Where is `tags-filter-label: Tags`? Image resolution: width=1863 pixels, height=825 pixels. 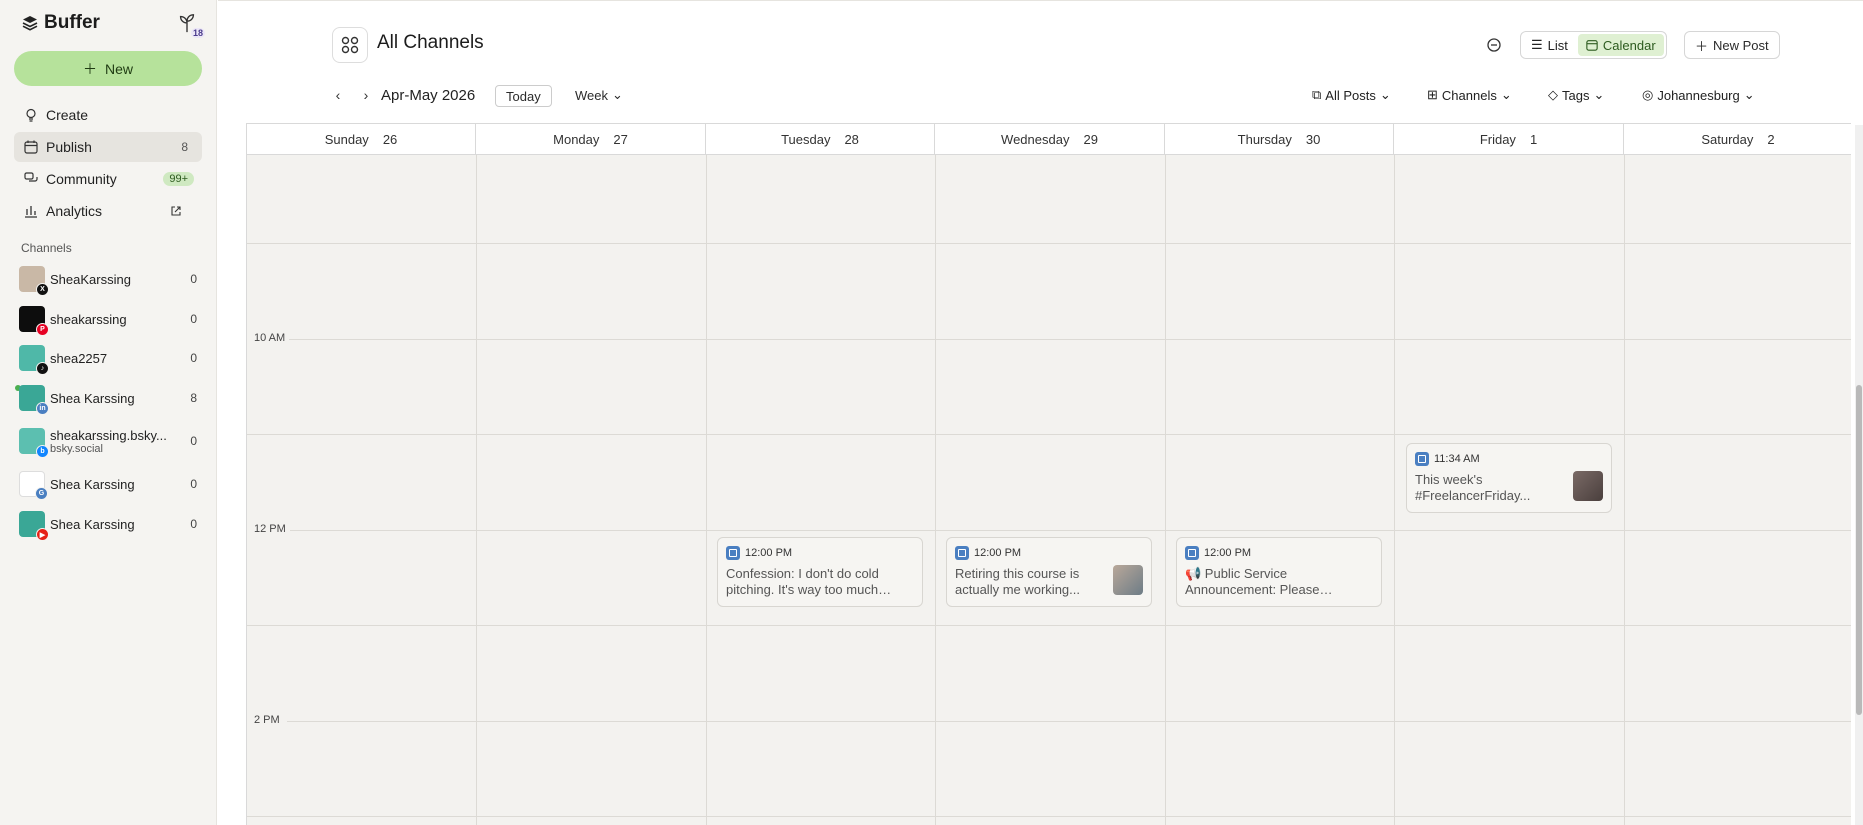
tags-filter-label: Tags is located at coordinates (1576, 95).